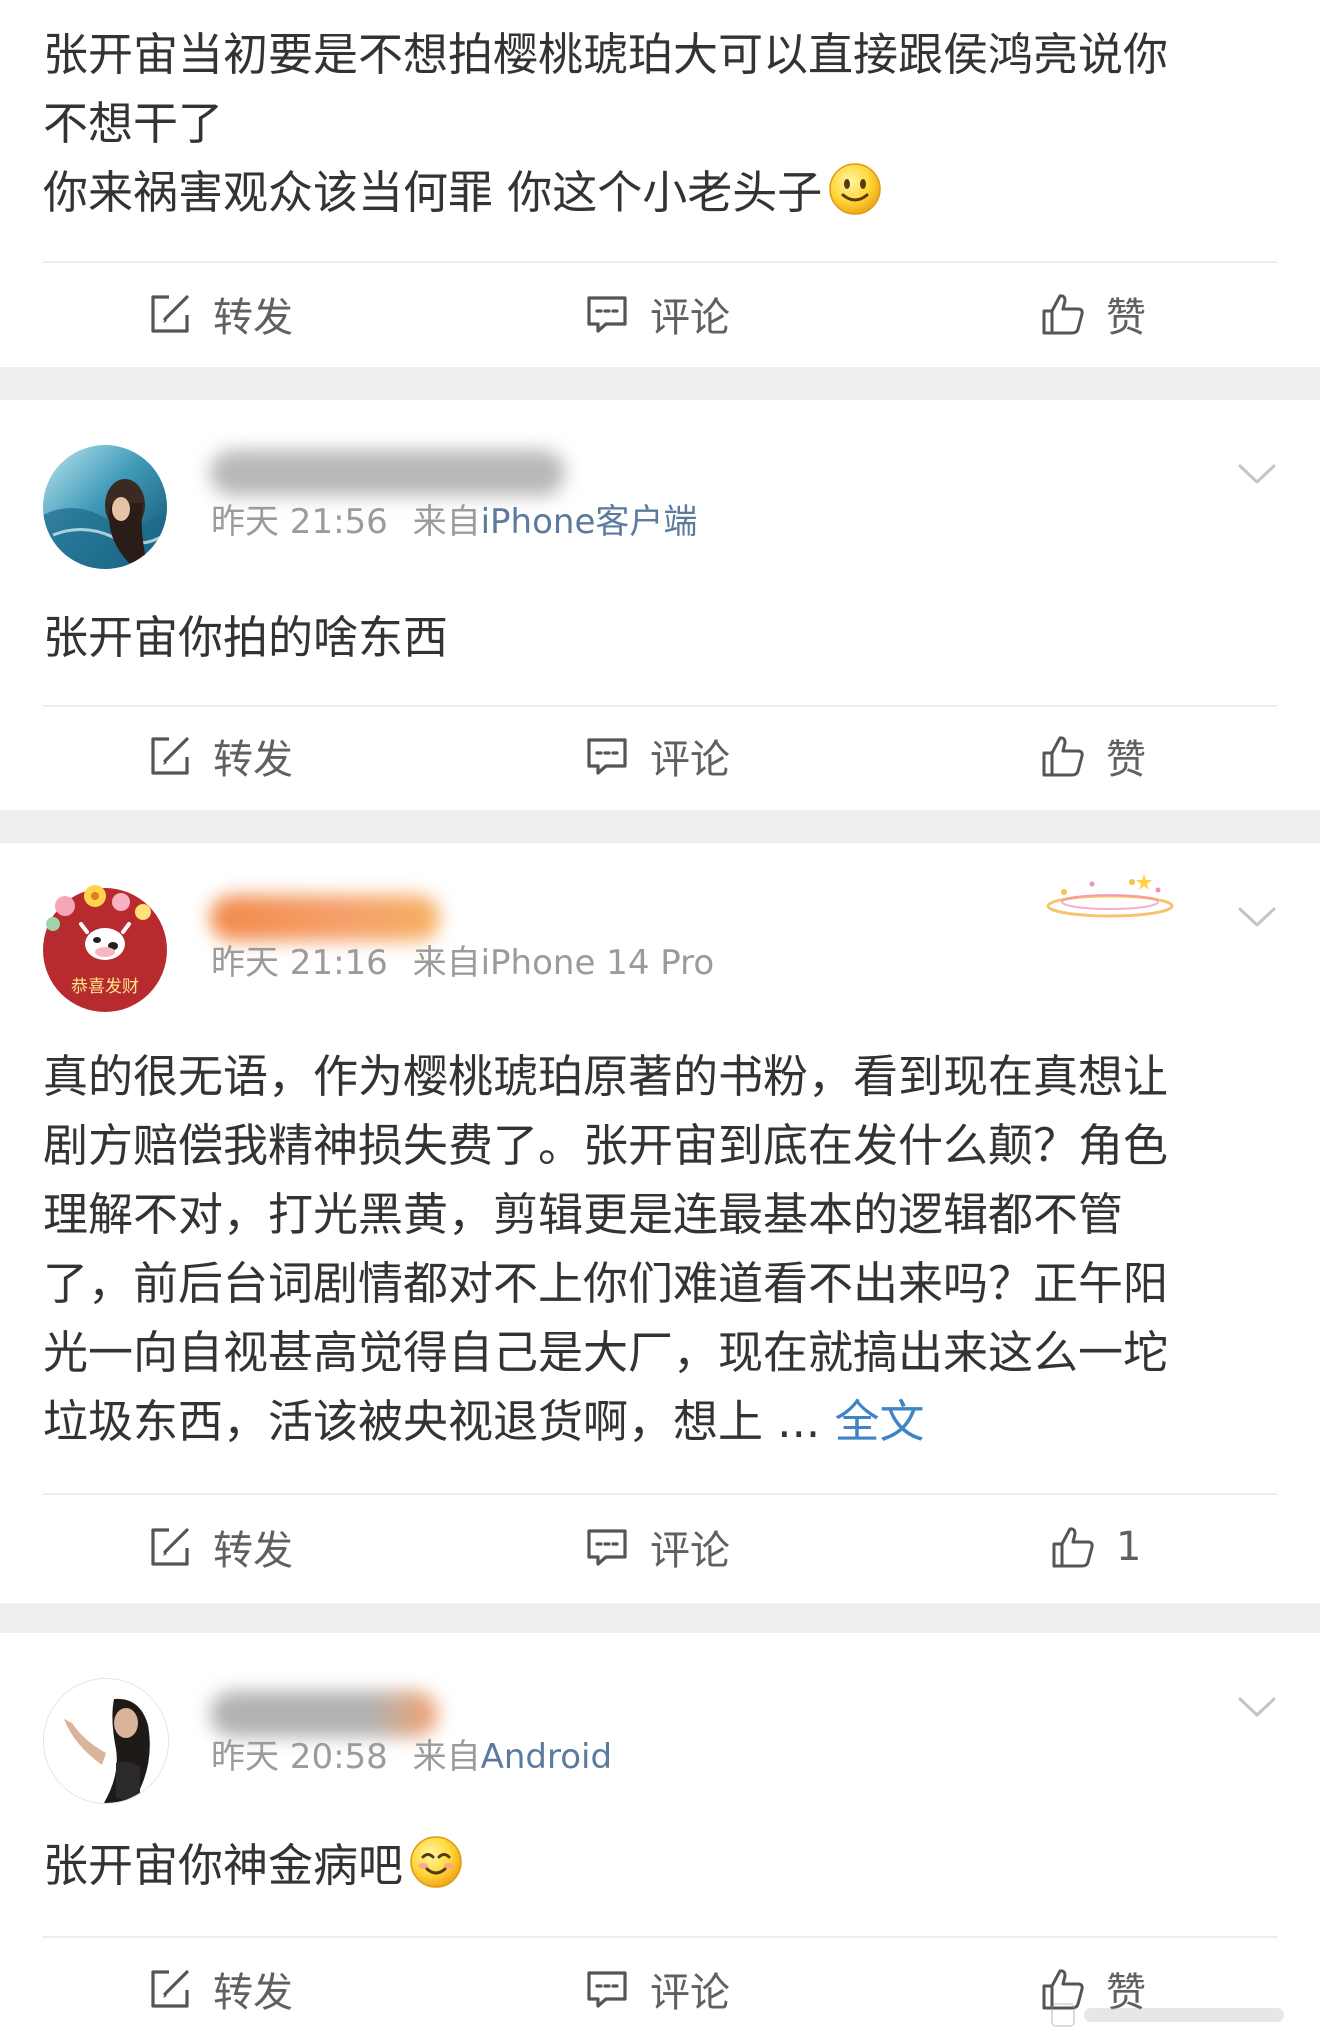  Describe the element at coordinates (433, 192) in the screenshot. I see `post-text-line: 你来祸害观众该当何罪 你这个小老头子` at that location.